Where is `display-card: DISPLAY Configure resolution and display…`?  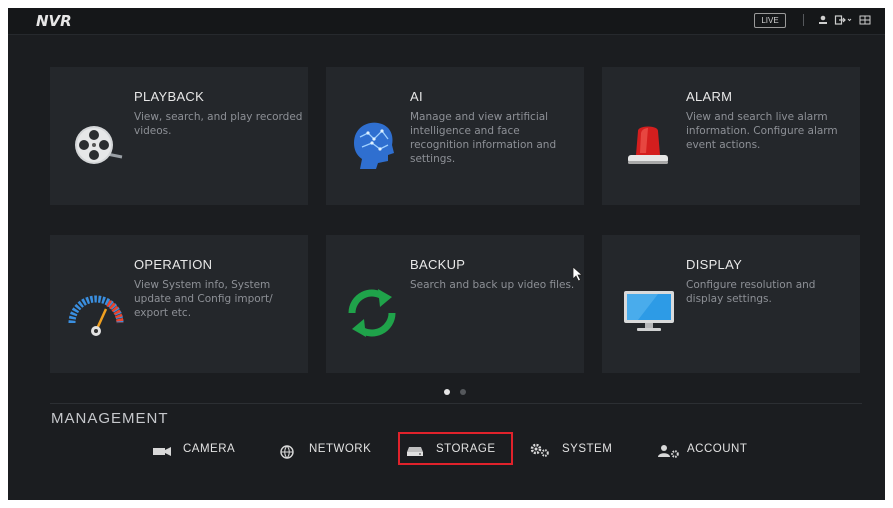
display-card: DISPLAY Configure resolution and display… is located at coordinates (731, 304).